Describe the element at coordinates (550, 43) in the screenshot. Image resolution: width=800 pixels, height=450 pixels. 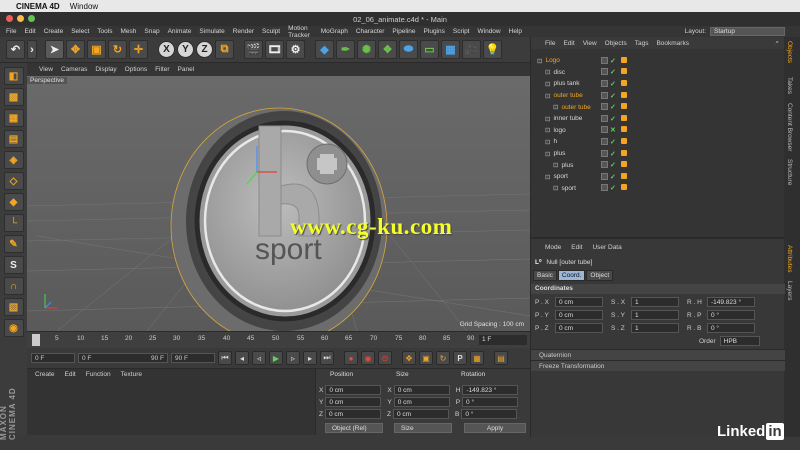
I see `obj-menu-file: File` at that location.